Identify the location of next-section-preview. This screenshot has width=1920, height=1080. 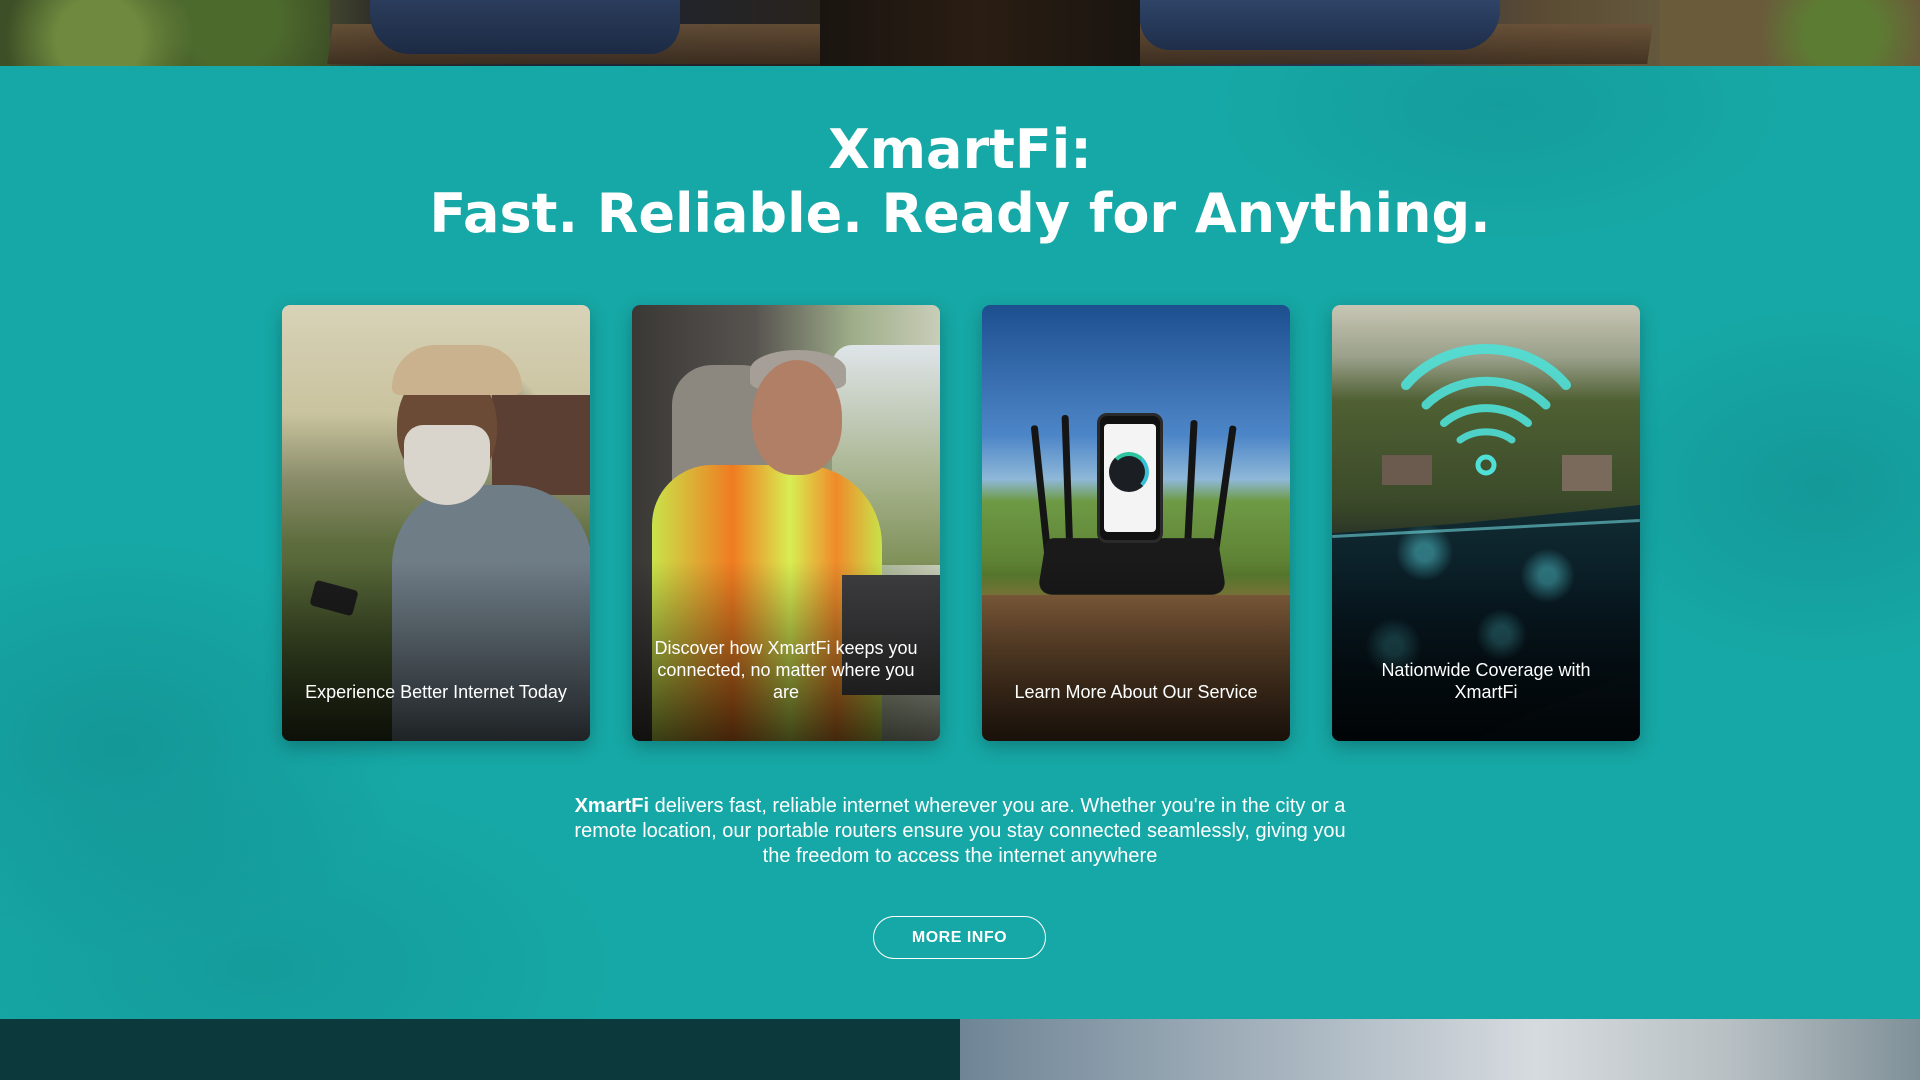
(960, 1049).